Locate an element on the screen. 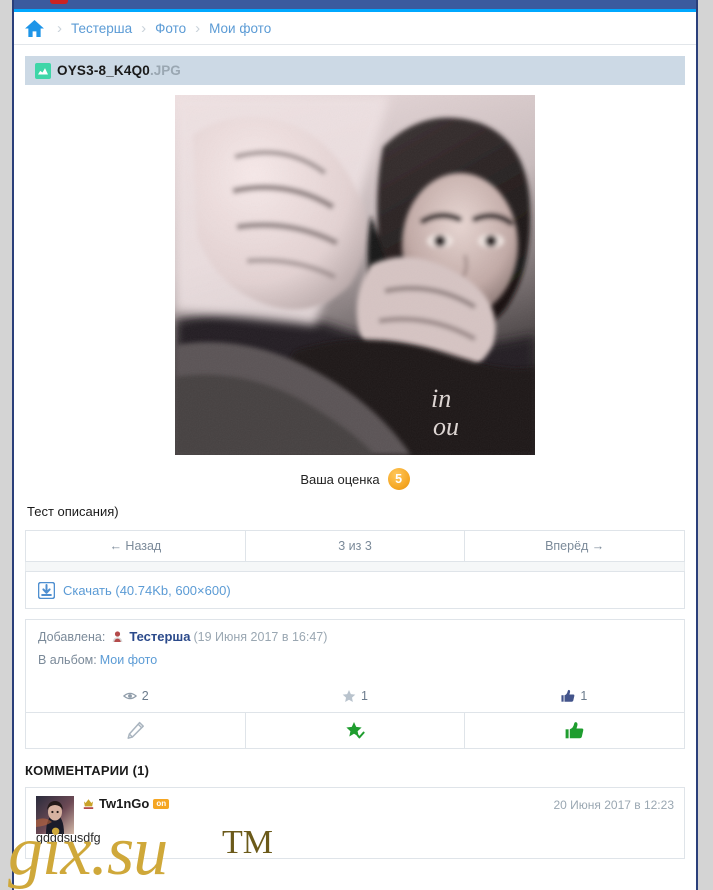 The width and height of the screenshot is (713, 890). added-date: (19 Июня 2017 в 16:47) is located at coordinates (260, 636).